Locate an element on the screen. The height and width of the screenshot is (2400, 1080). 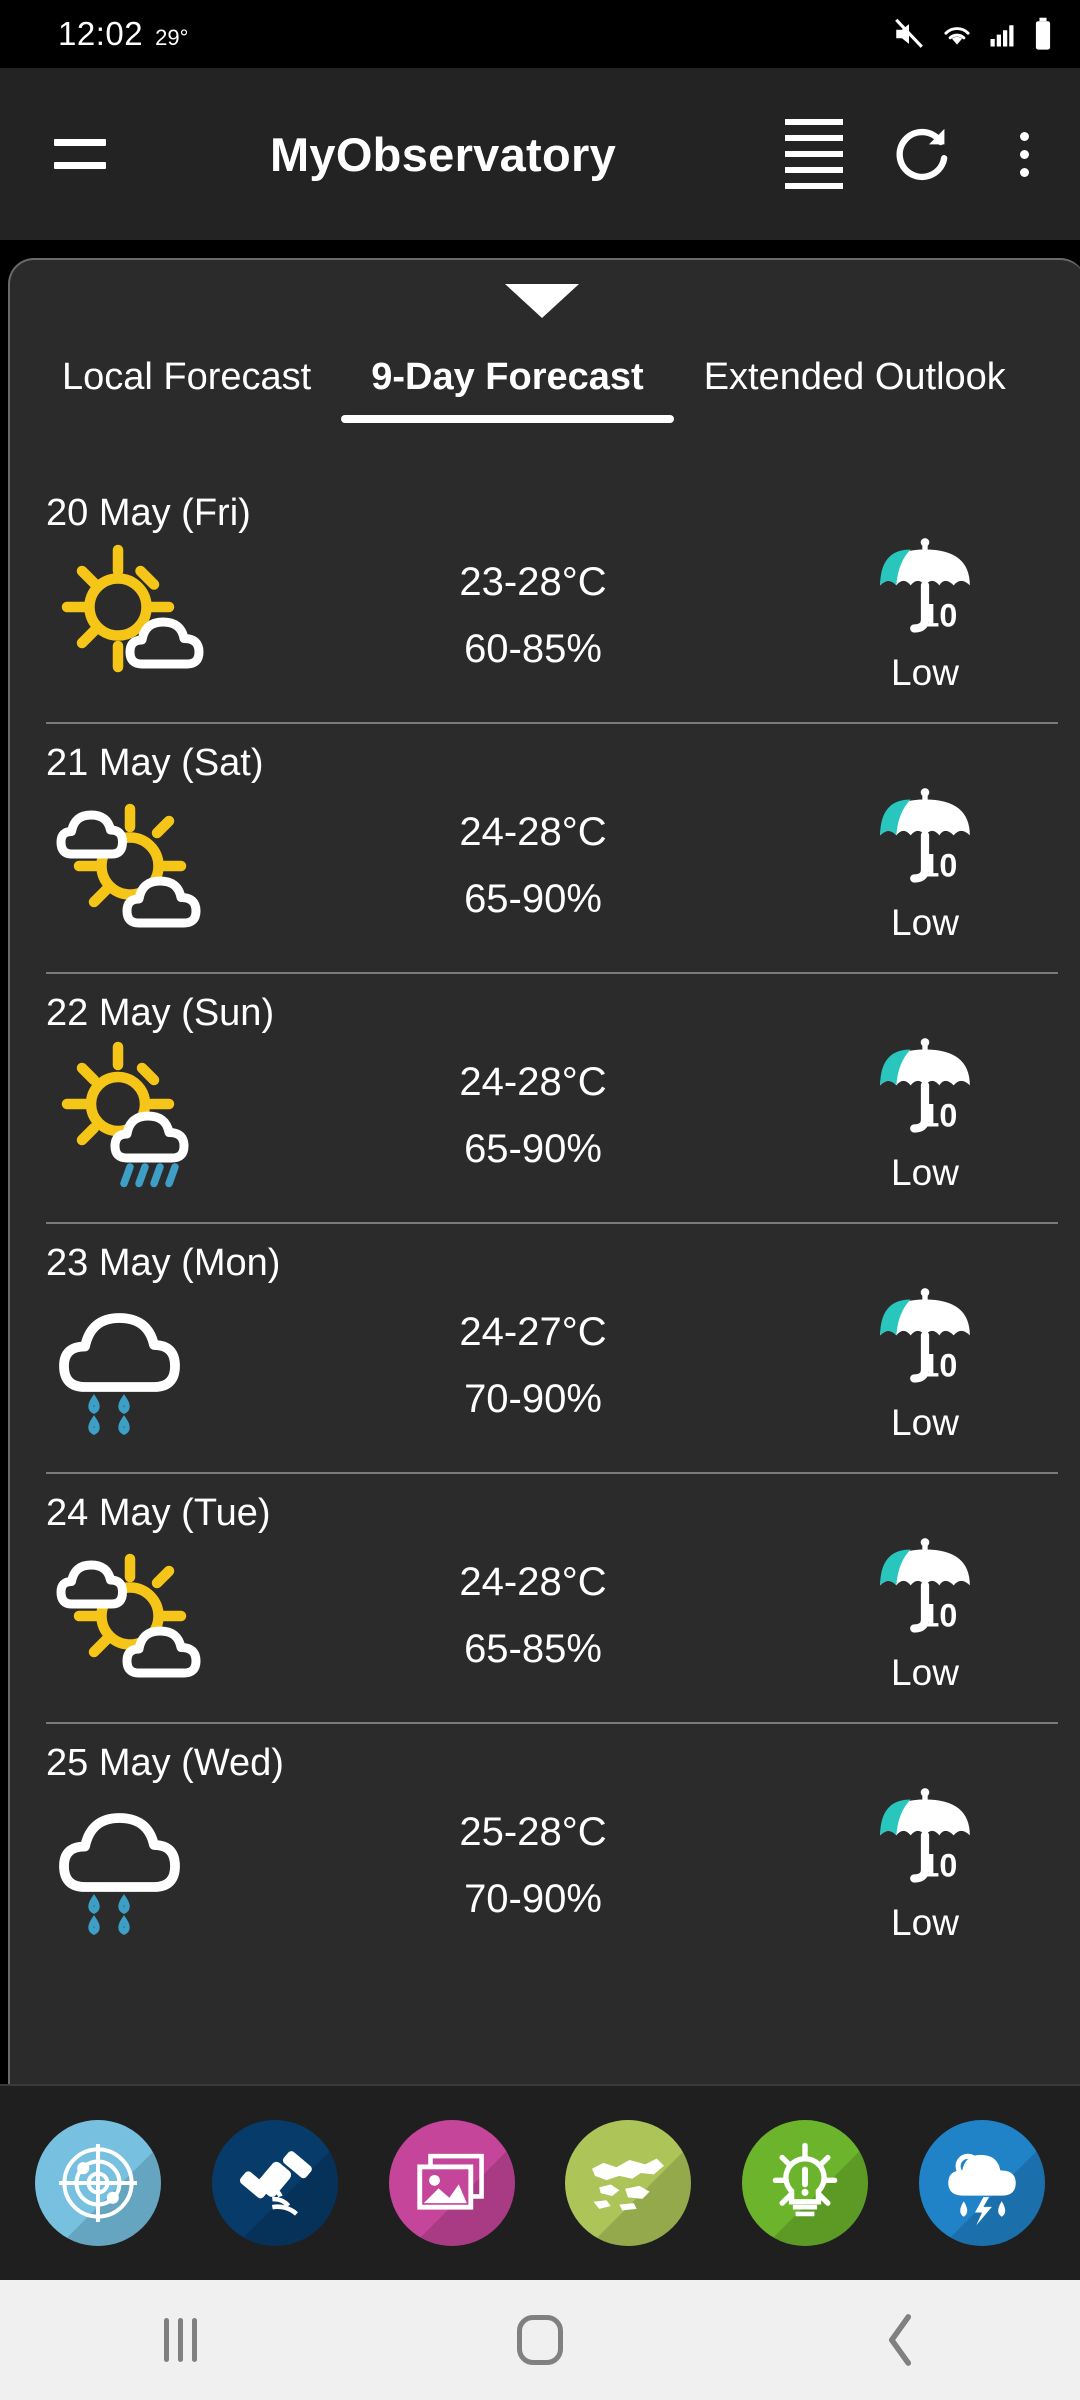
forecast-values: 24-28°C 65-90% is located at coordinates (533, 1116).